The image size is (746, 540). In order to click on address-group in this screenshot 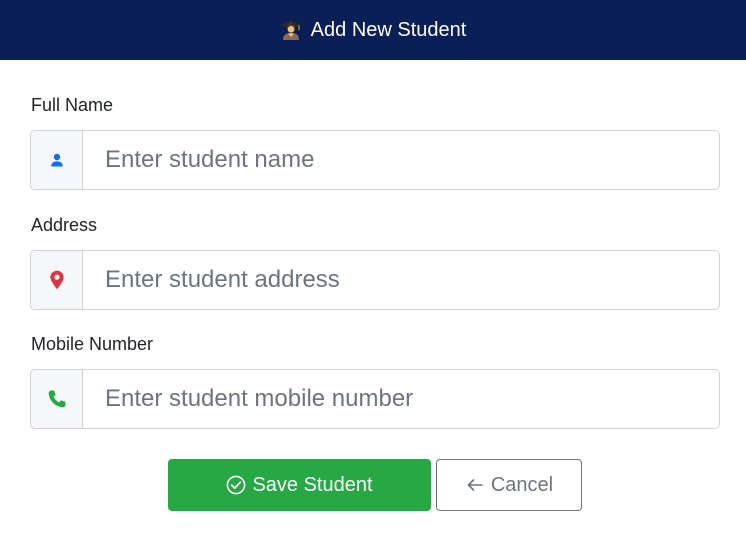, I will do `click(375, 280)`.